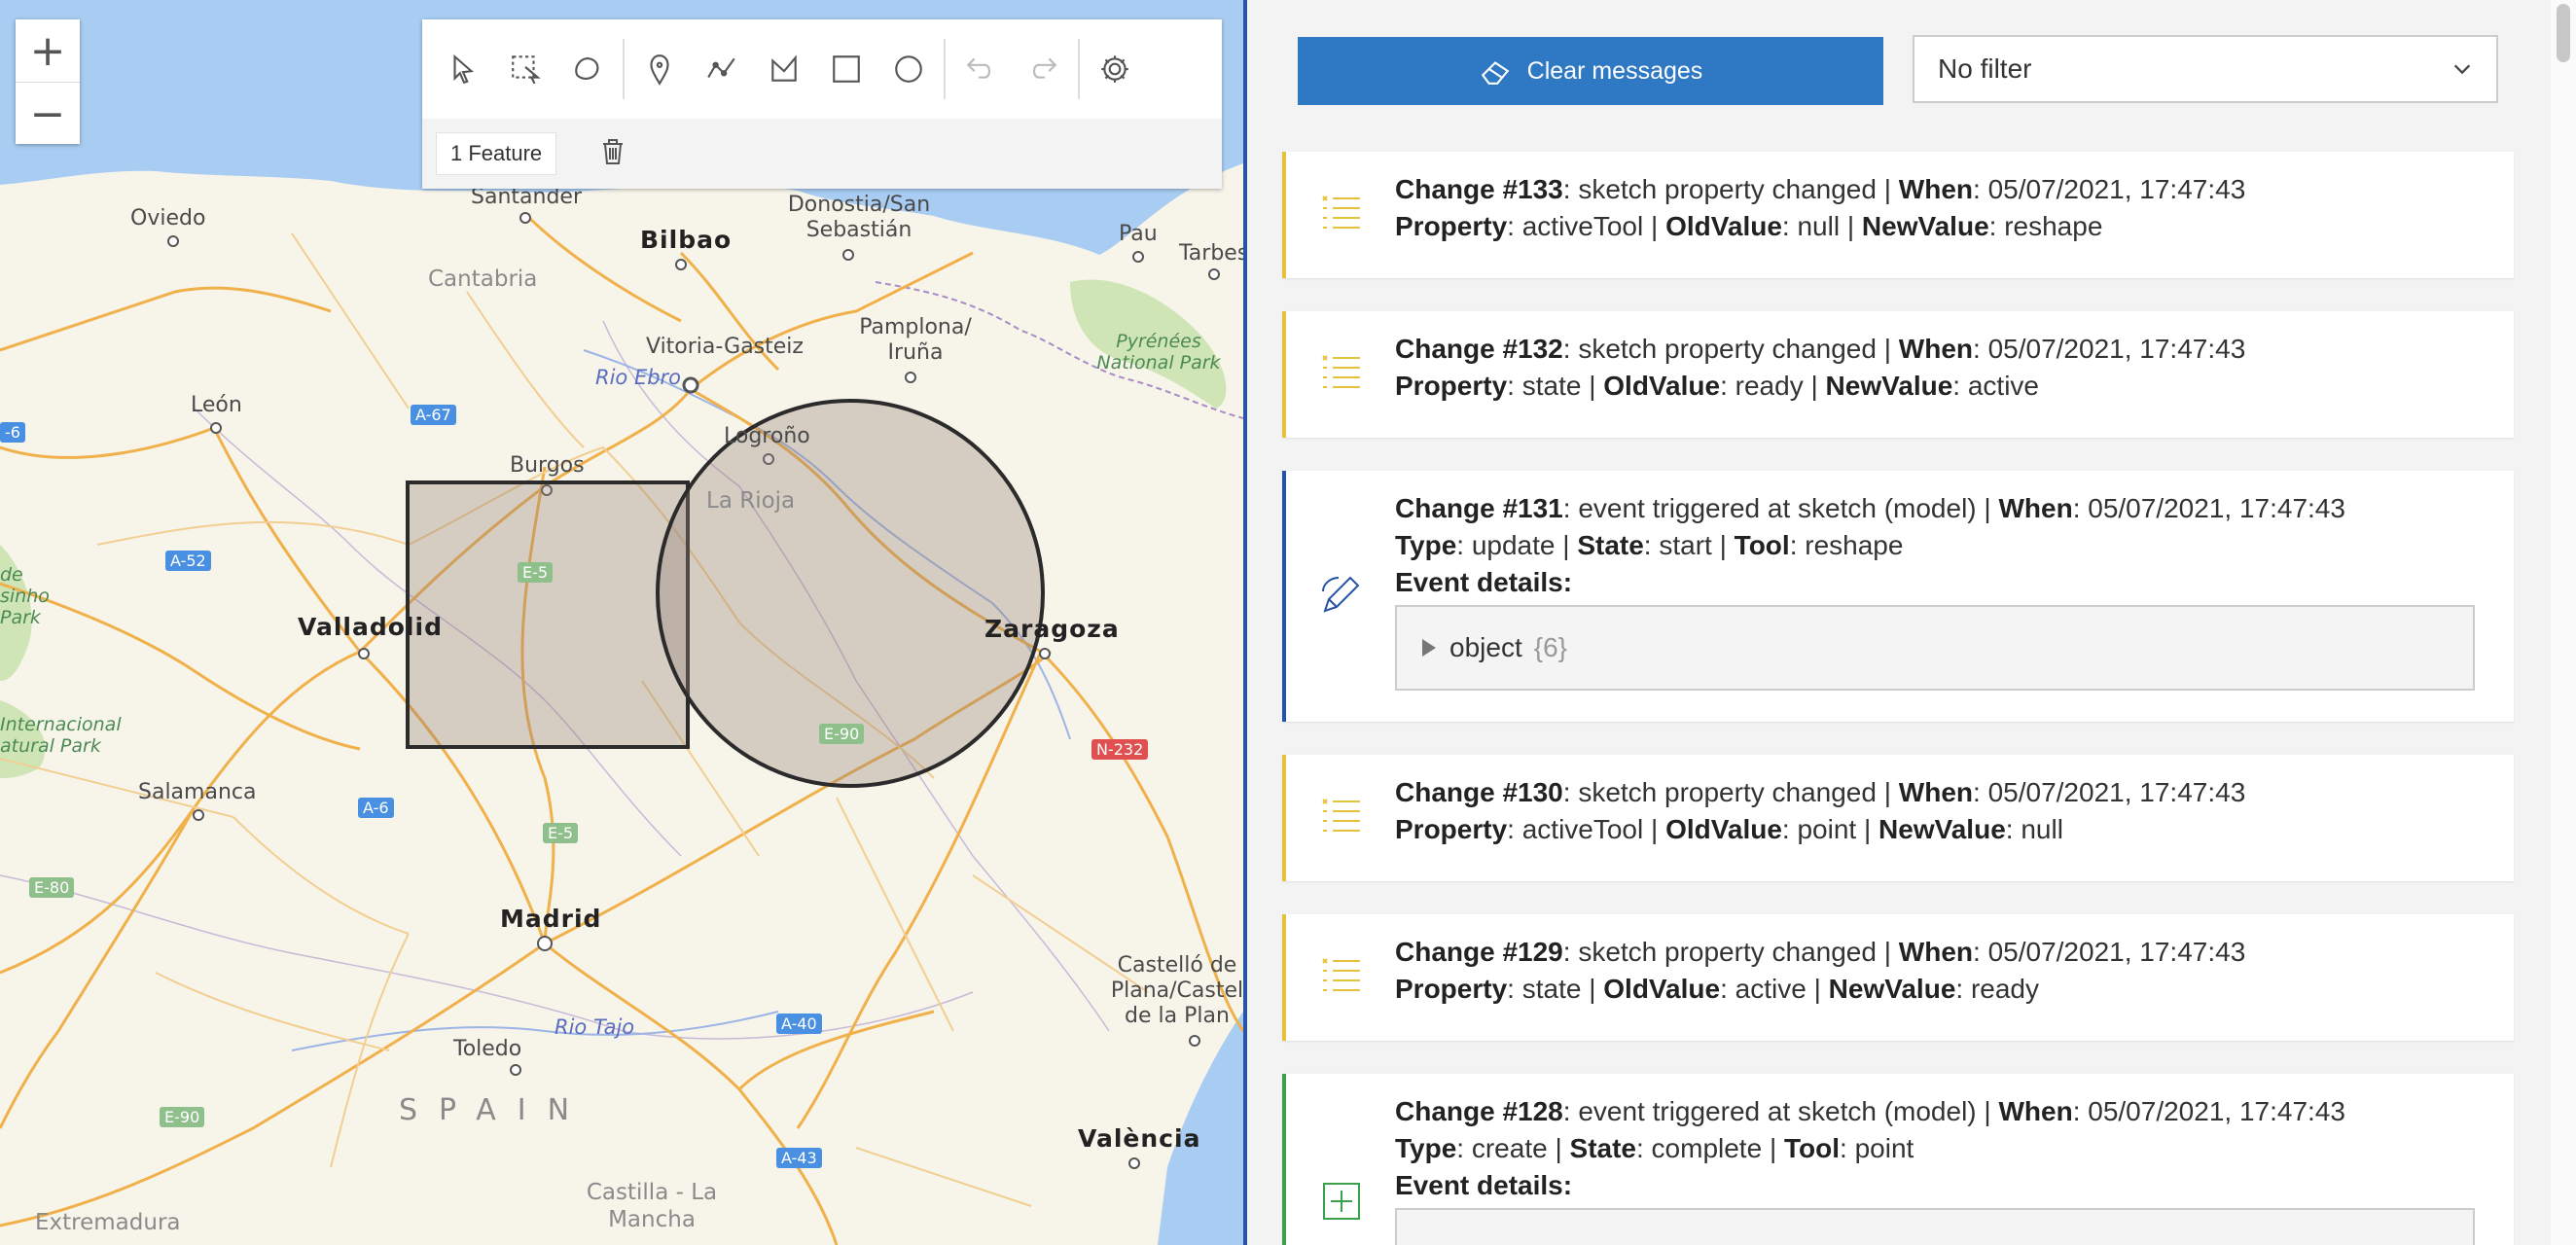  I want to click on clear-messages-label: Clear messages, so click(1614, 70).